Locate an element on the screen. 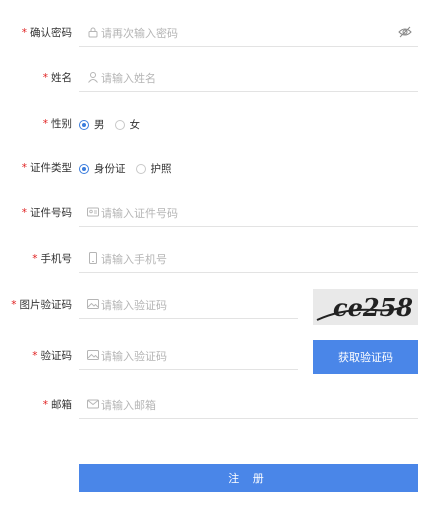  phone-label-text: 手机号 is located at coordinates (56, 259).